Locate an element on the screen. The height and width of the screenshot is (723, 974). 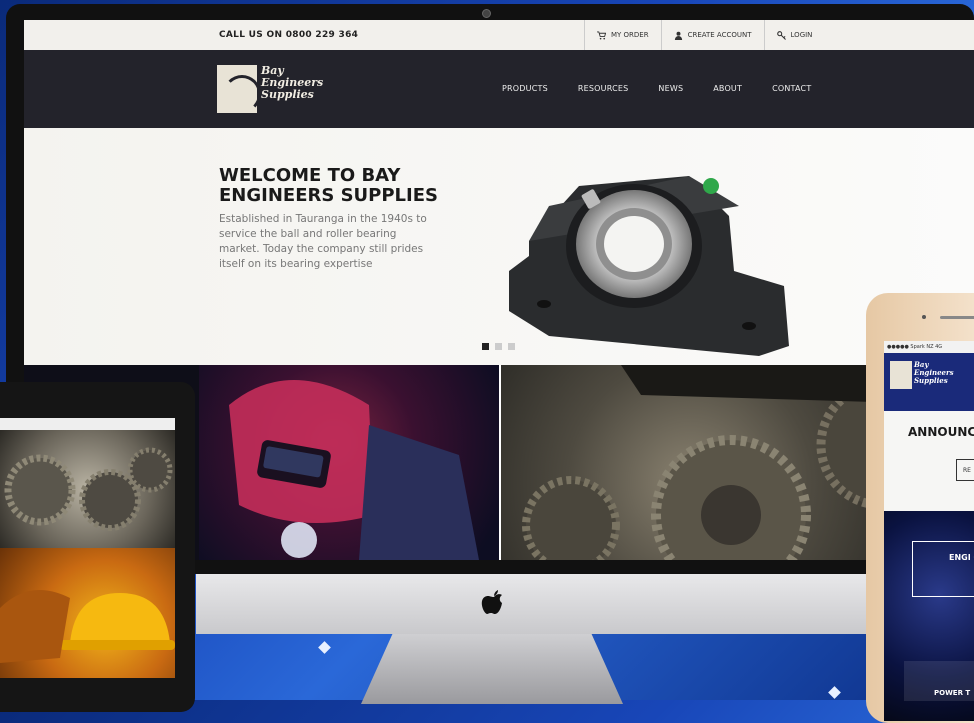
nav-contact: CONTACT is located at coordinates (791, 88).